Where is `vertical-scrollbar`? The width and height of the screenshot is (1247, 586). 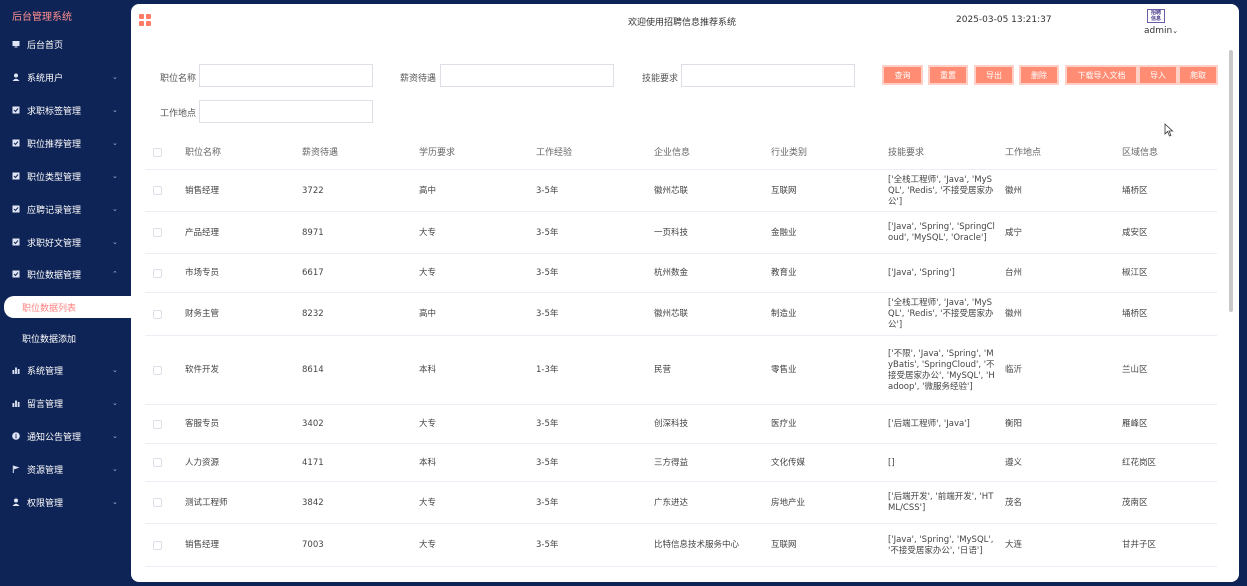 vertical-scrollbar is located at coordinates (1231, 181).